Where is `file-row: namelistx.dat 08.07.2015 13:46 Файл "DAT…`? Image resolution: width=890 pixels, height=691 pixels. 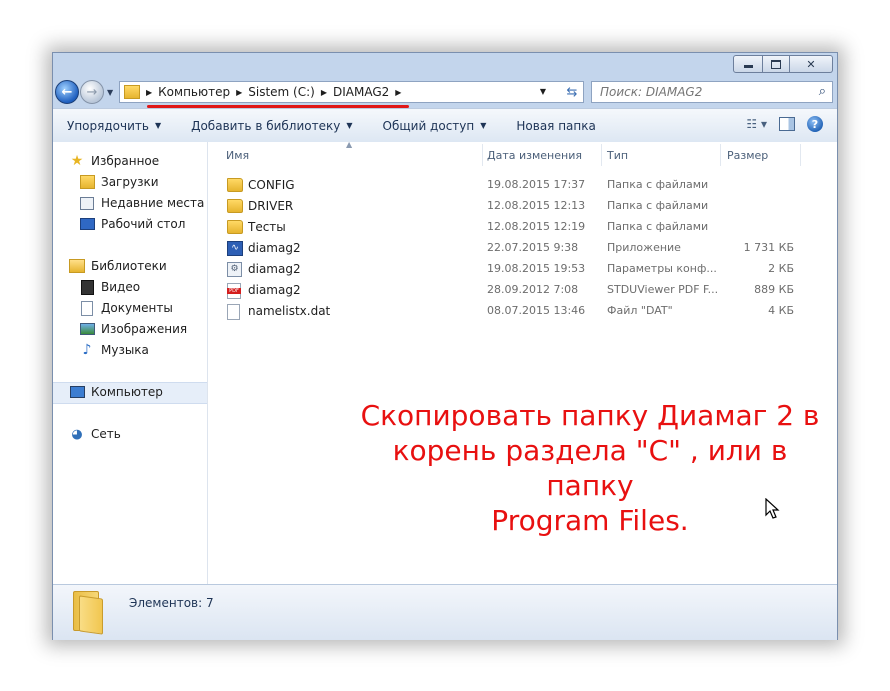 file-row: namelistx.dat 08.07.2015 13:46 Файл "DAT… is located at coordinates (508, 311).